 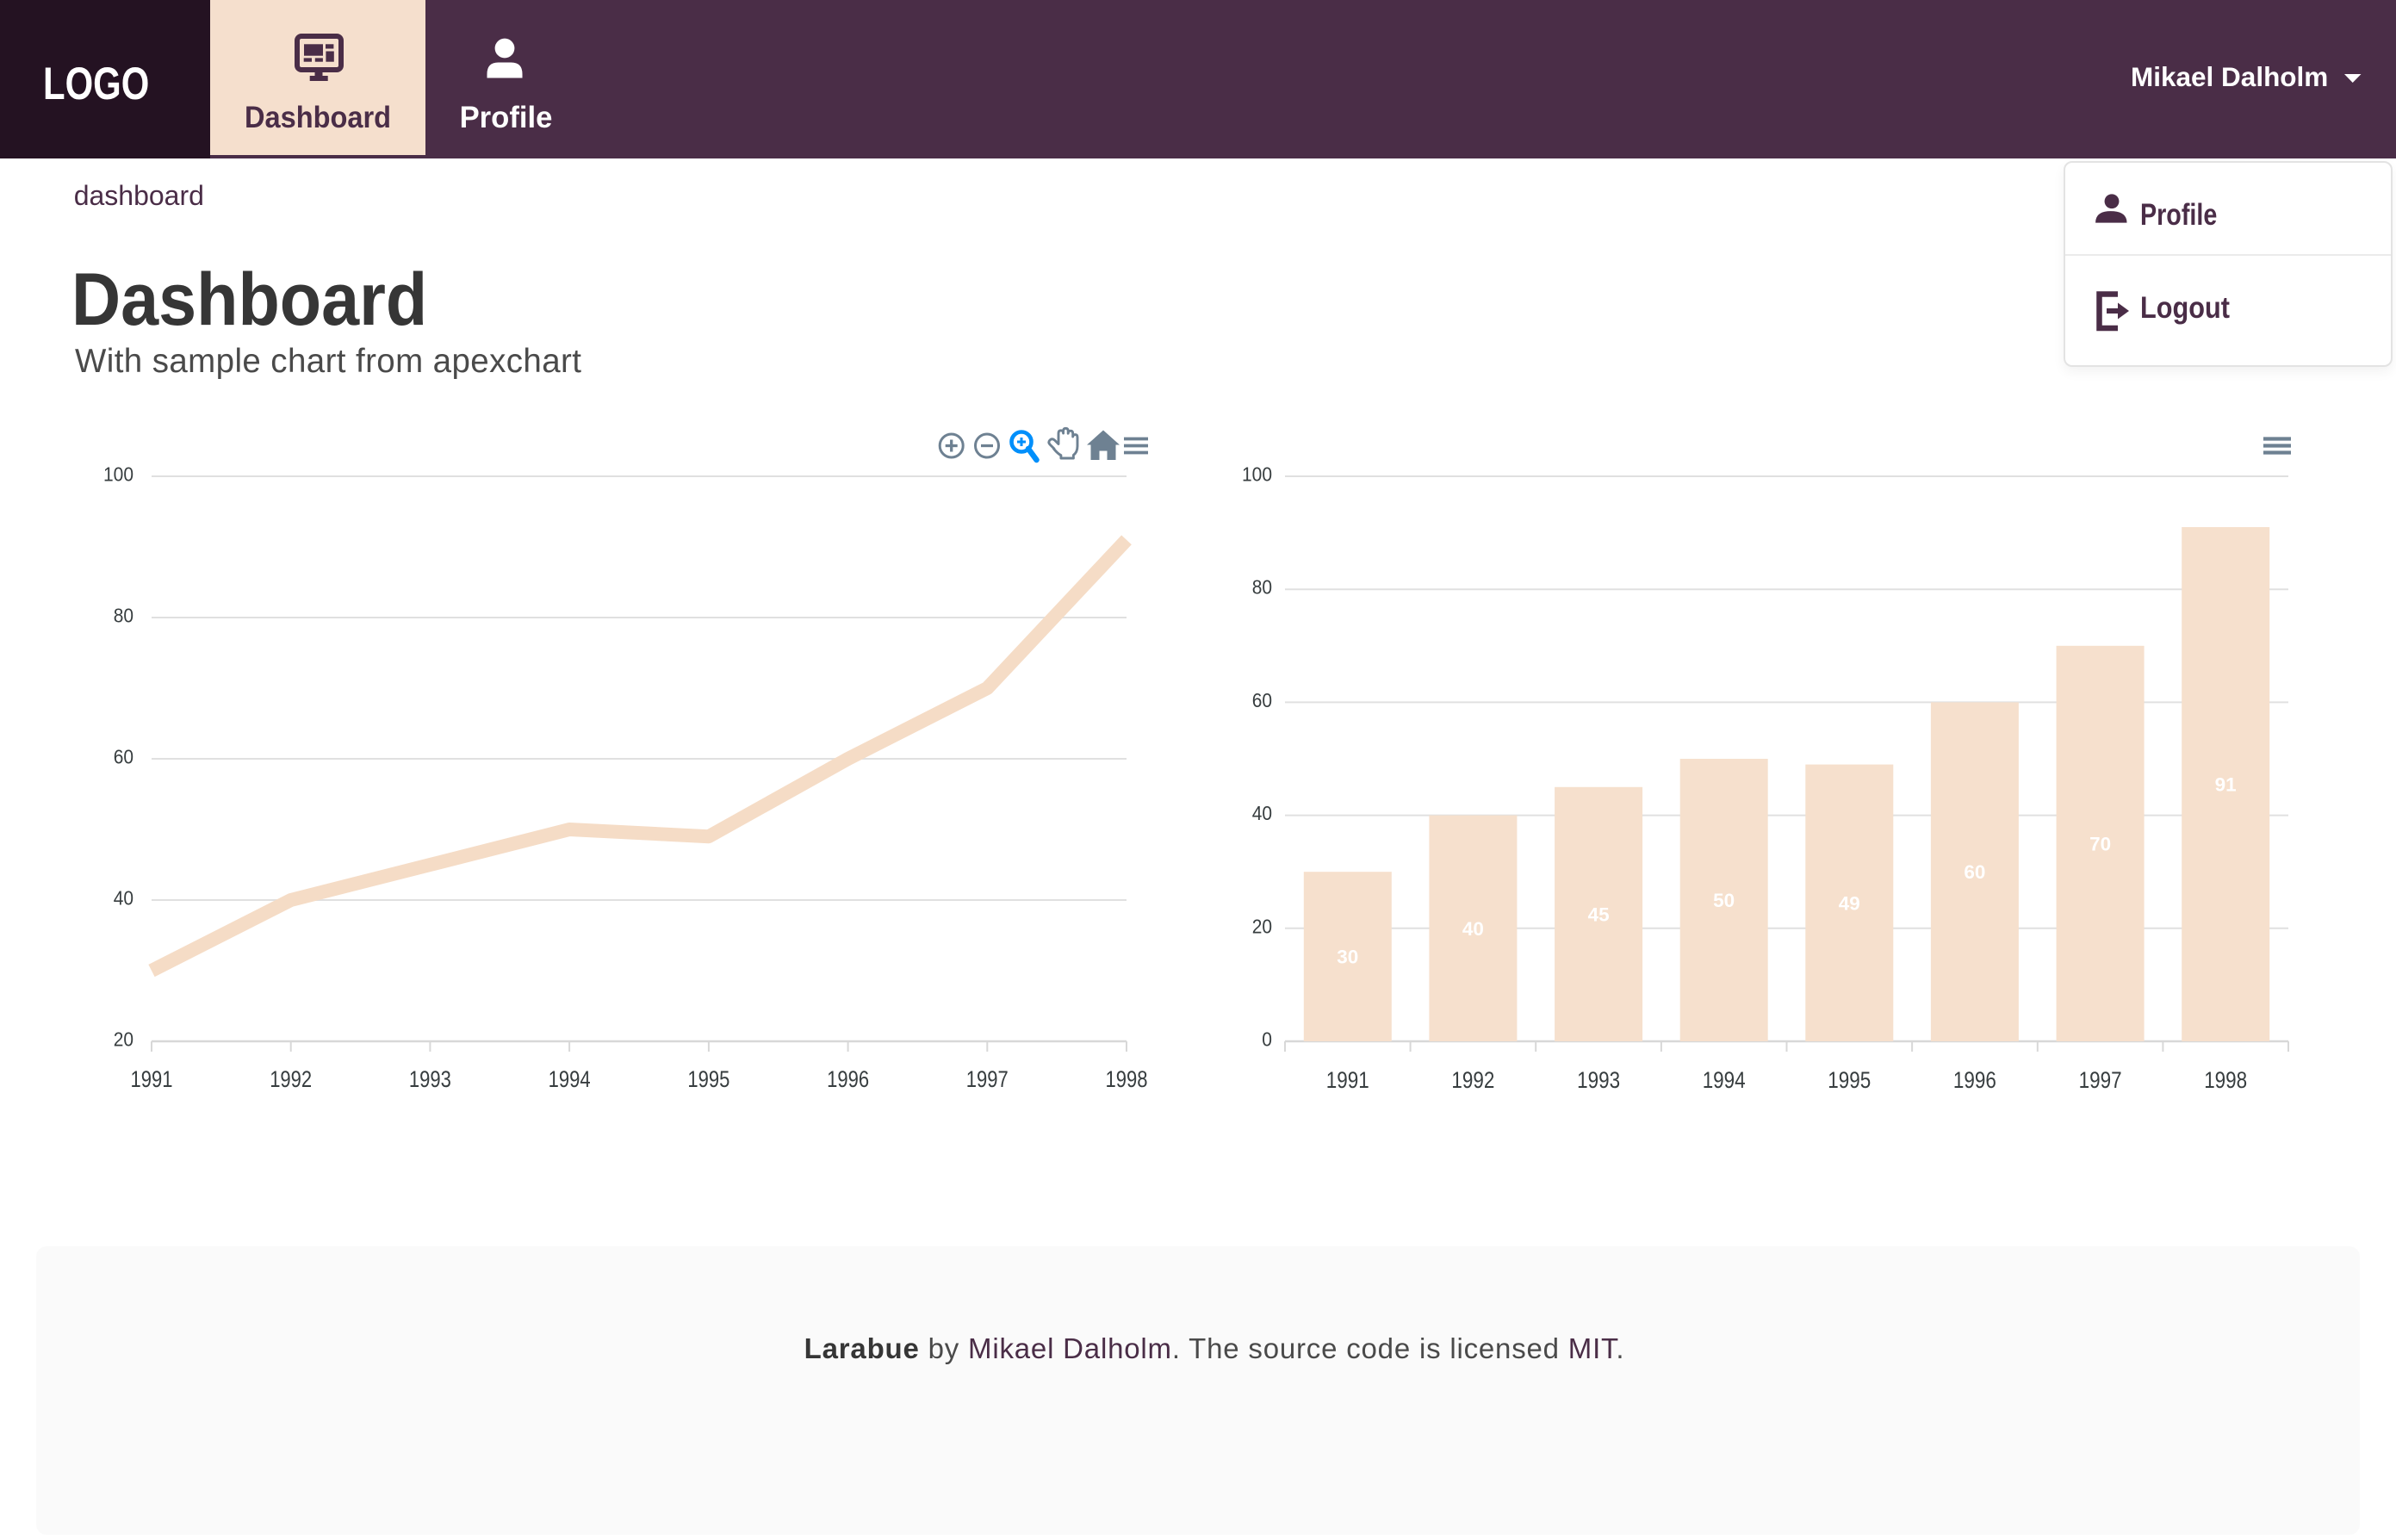 I want to click on svg-text: 91, so click(x=2226, y=785).